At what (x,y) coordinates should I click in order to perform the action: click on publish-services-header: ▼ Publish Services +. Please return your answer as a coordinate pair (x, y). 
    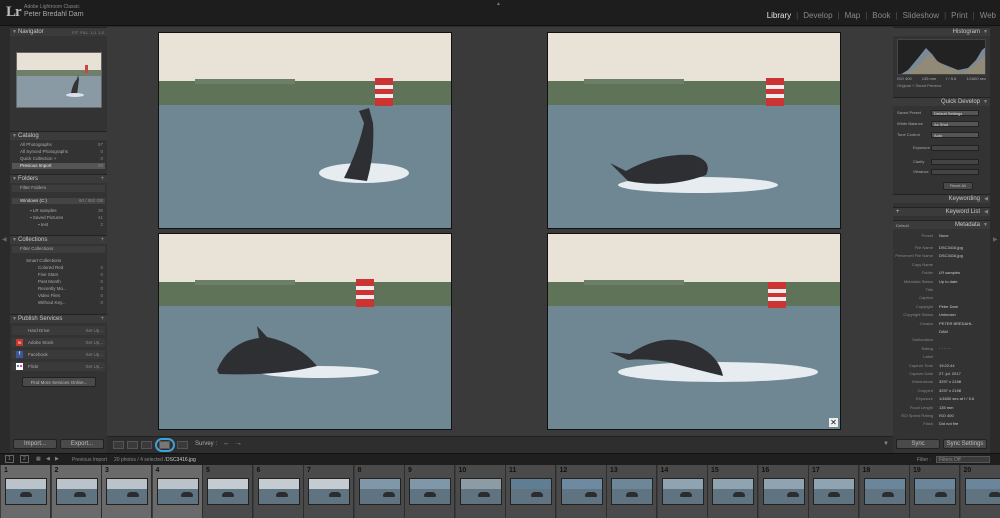
    Looking at the image, I should click on (58, 318).